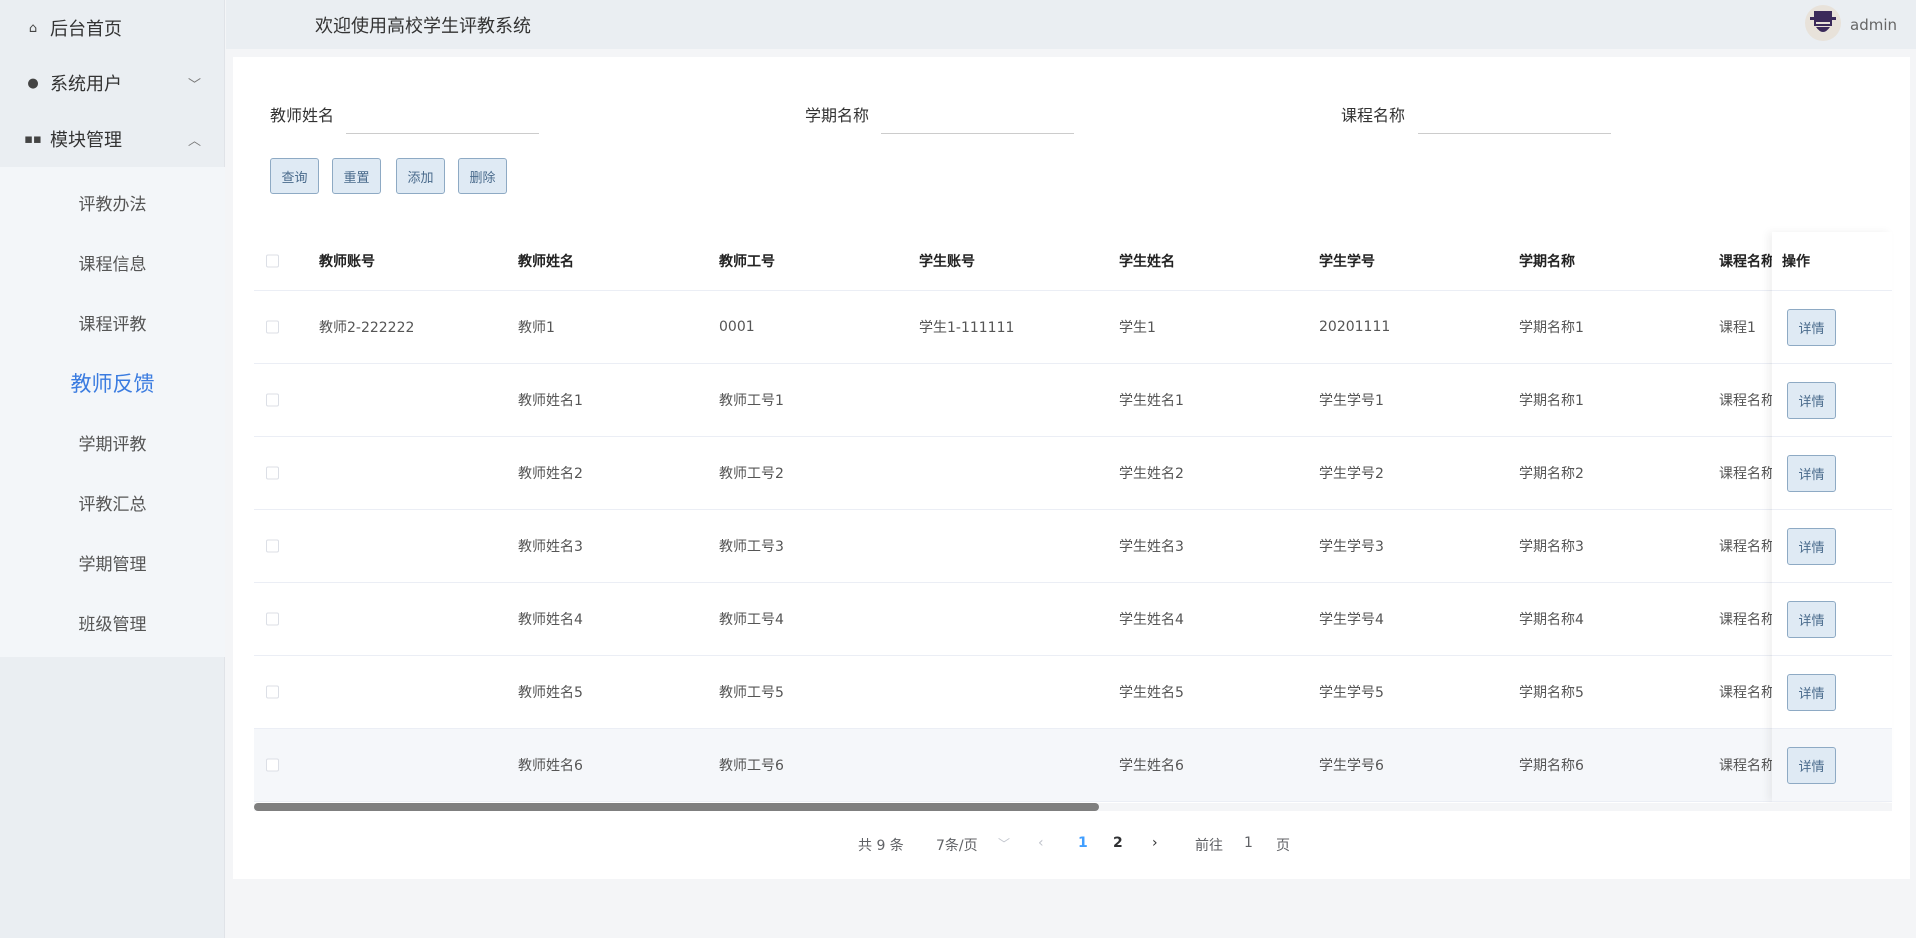 The width and height of the screenshot is (1916, 938). What do you see at coordinates (1083, 843) in the screenshot?
I see `page-1: 1` at bounding box center [1083, 843].